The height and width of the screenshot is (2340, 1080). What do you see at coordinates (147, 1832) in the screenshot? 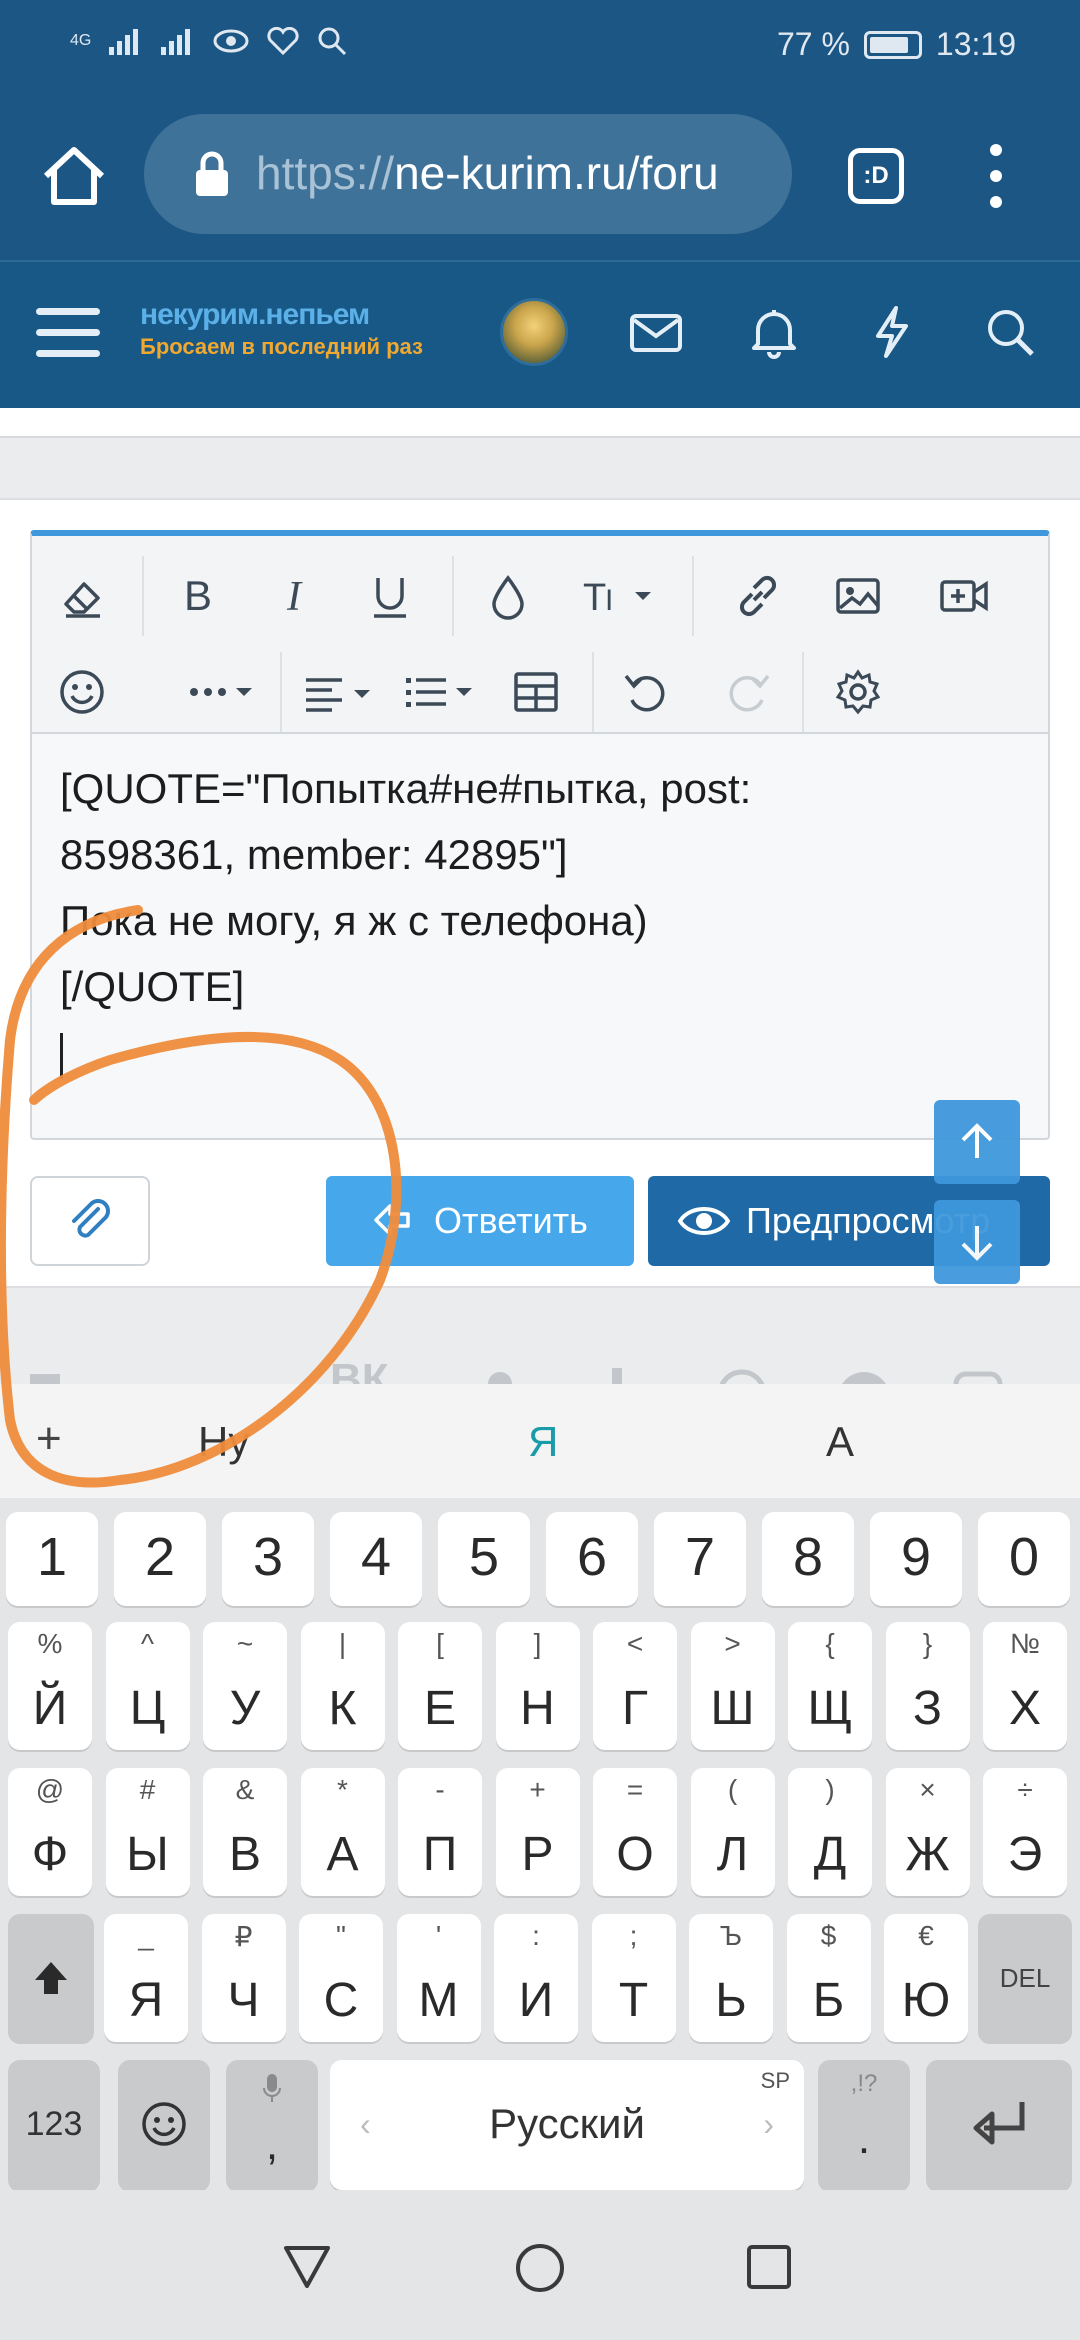
I see `key-letter: # Ы` at bounding box center [147, 1832].